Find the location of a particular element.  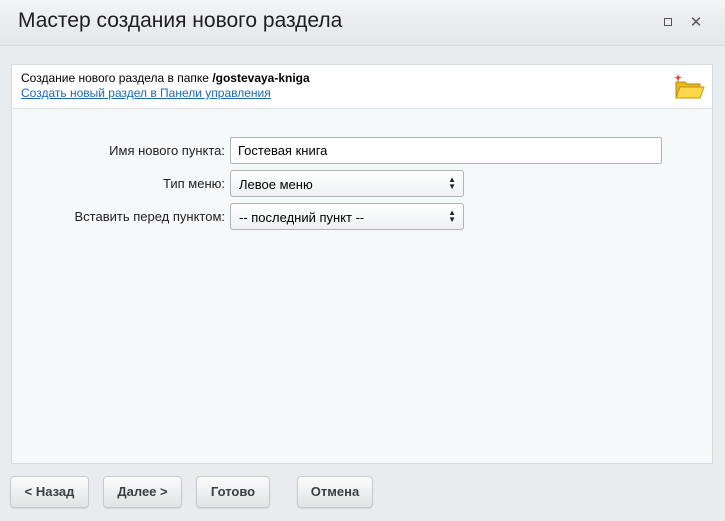

back-button: < Назад is located at coordinates (49, 492).